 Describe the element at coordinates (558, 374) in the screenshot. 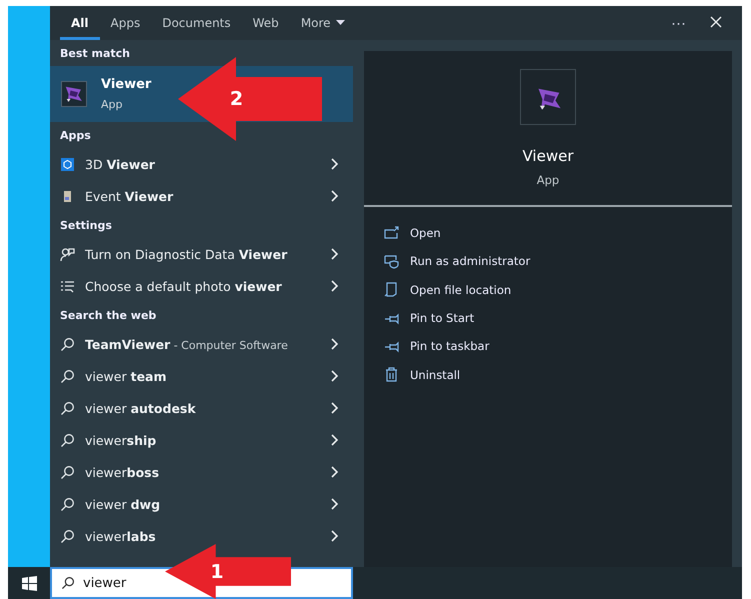

I see `action-item: Uninstall` at that location.